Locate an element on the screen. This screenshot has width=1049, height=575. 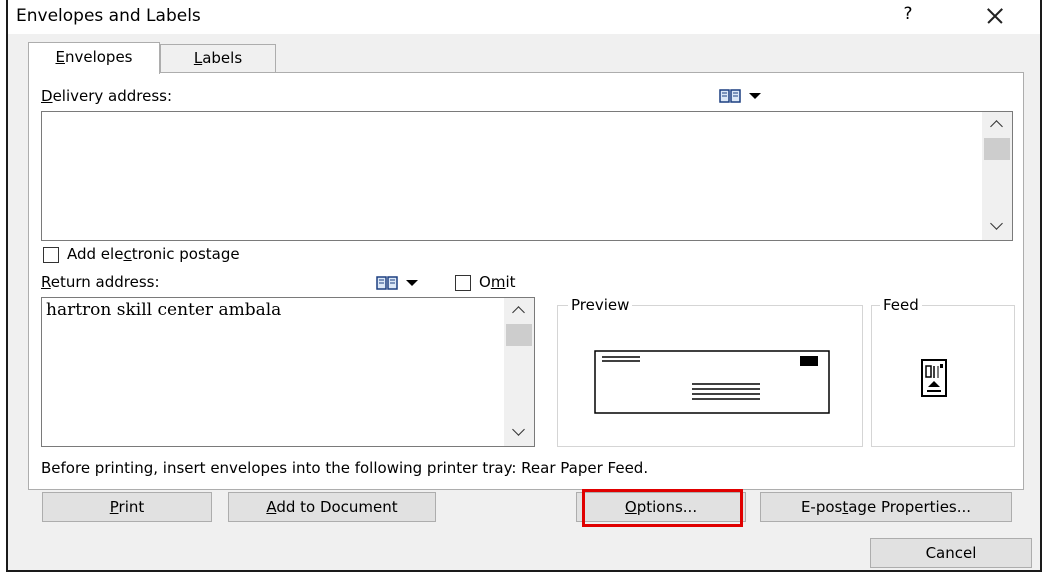
dropdown-arrow-icon is located at coordinates (755, 96).